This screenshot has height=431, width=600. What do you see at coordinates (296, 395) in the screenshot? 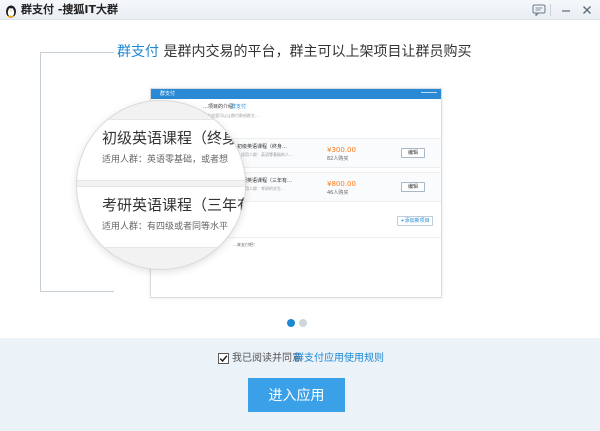
I see `enter-app-button: 进入应用` at bounding box center [296, 395].